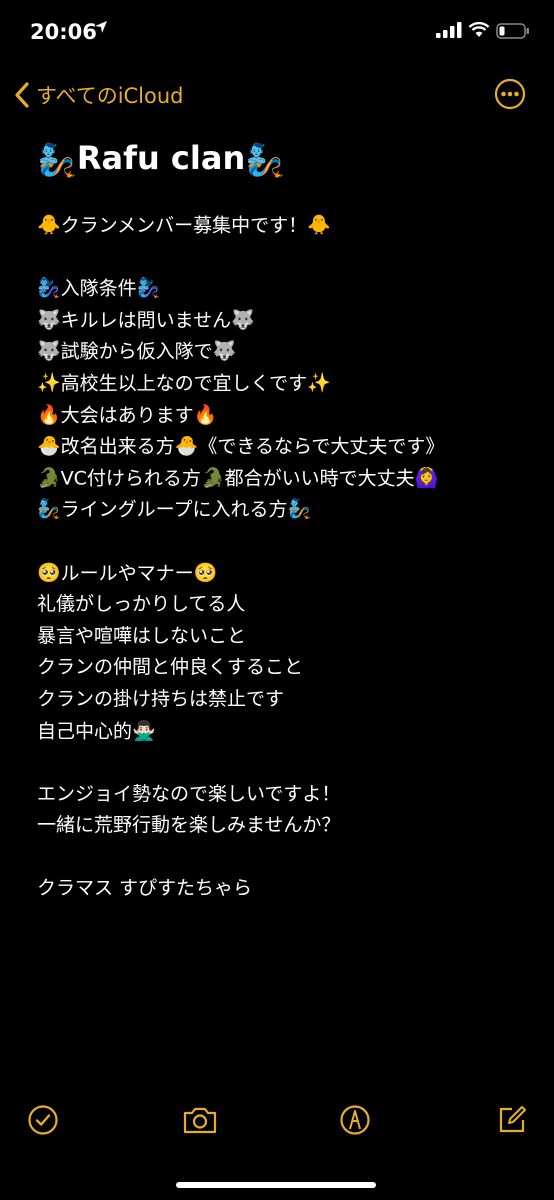 This screenshot has width=554, height=1200. I want to click on note-text: ライングループに入れる方, so click(174, 509).